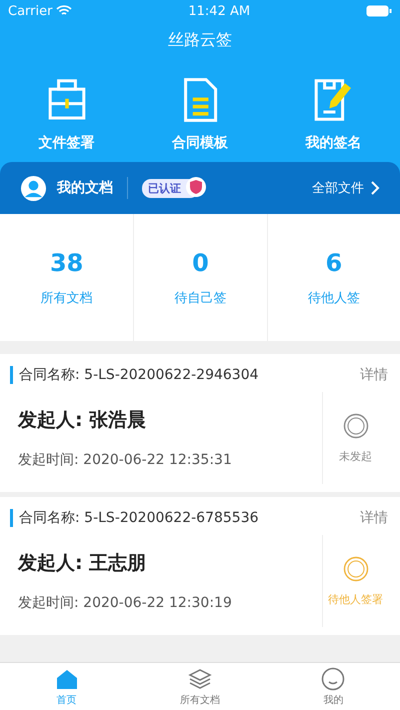 The height and width of the screenshot is (710, 400). I want to click on chevron-right-icon, so click(375, 188).